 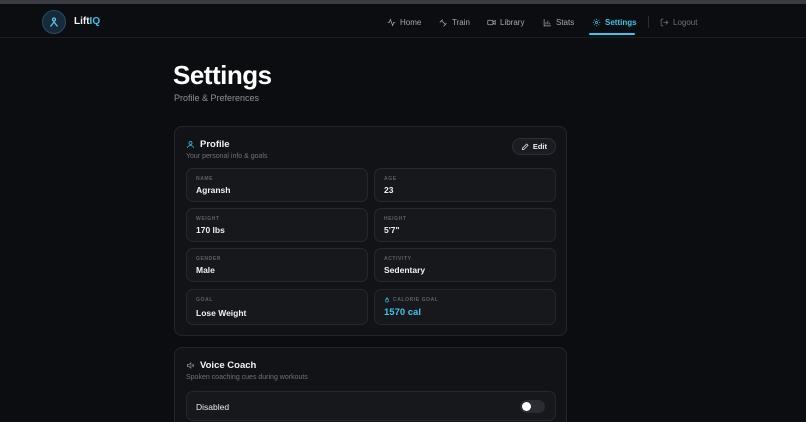 What do you see at coordinates (411, 22) in the screenshot?
I see `nav-home-label: Home` at bounding box center [411, 22].